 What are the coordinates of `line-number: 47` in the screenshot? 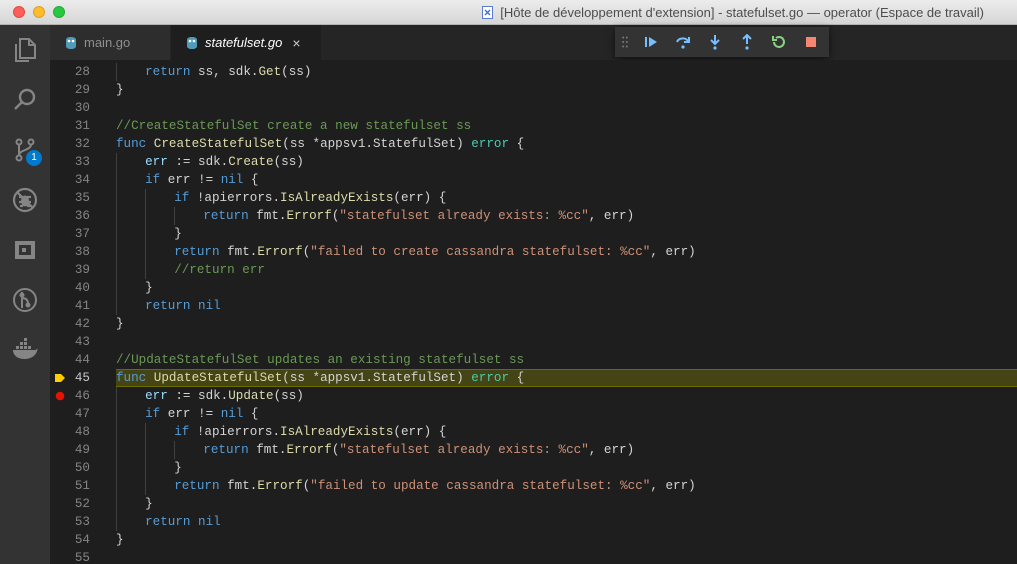 It's located at (82, 414).